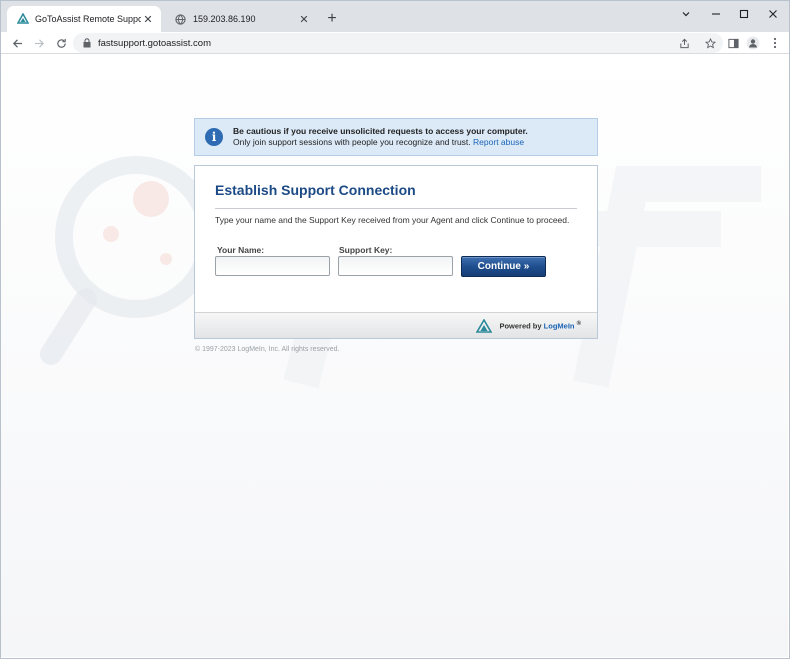 The height and width of the screenshot is (659, 790). What do you see at coordinates (224, 19) in the screenshot?
I see `tab-title: 159.203.86.190` at bounding box center [224, 19].